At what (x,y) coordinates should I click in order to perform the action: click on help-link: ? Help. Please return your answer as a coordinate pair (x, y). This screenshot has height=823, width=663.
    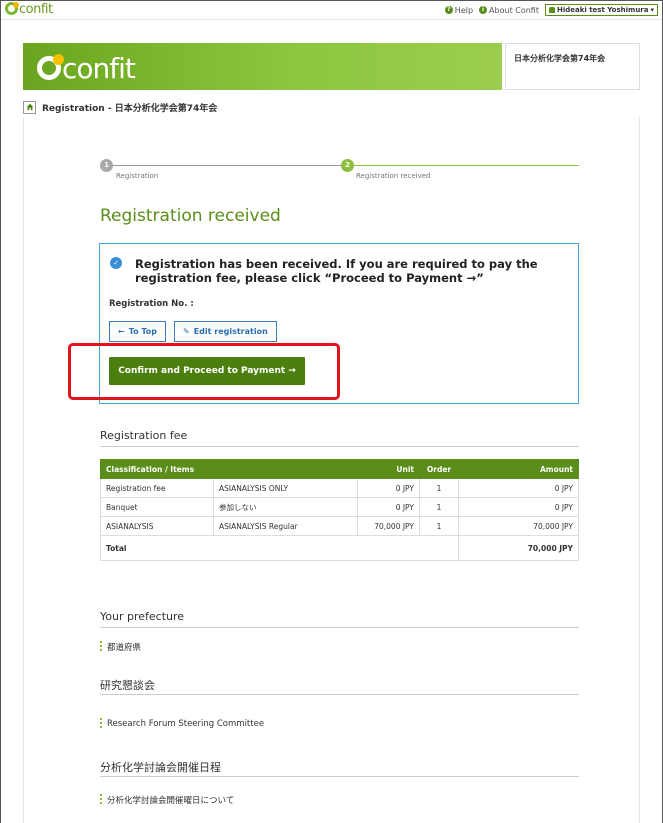
    Looking at the image, I should click on (459, 10).